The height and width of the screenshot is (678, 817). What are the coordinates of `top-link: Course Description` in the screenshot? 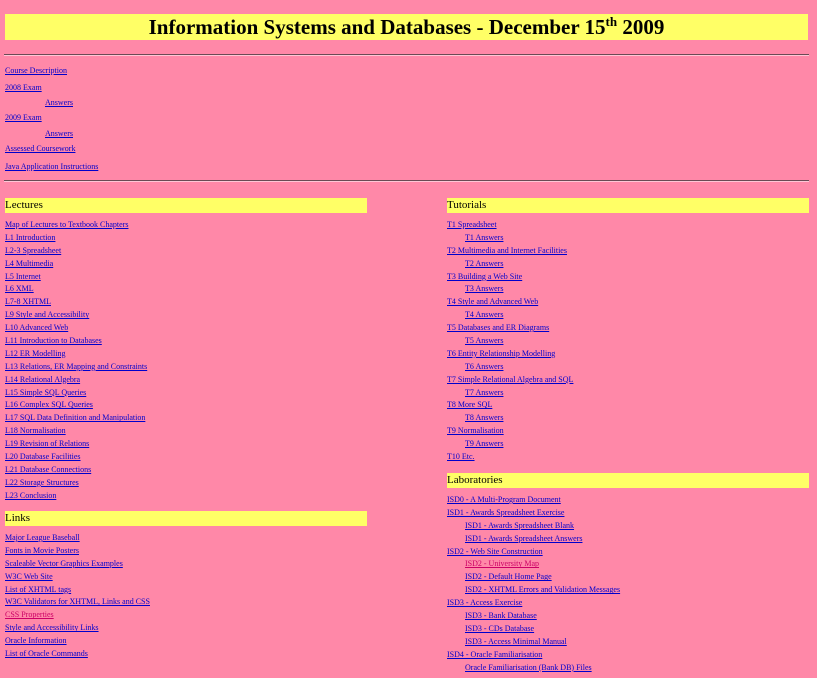 It's located at (36, 70).